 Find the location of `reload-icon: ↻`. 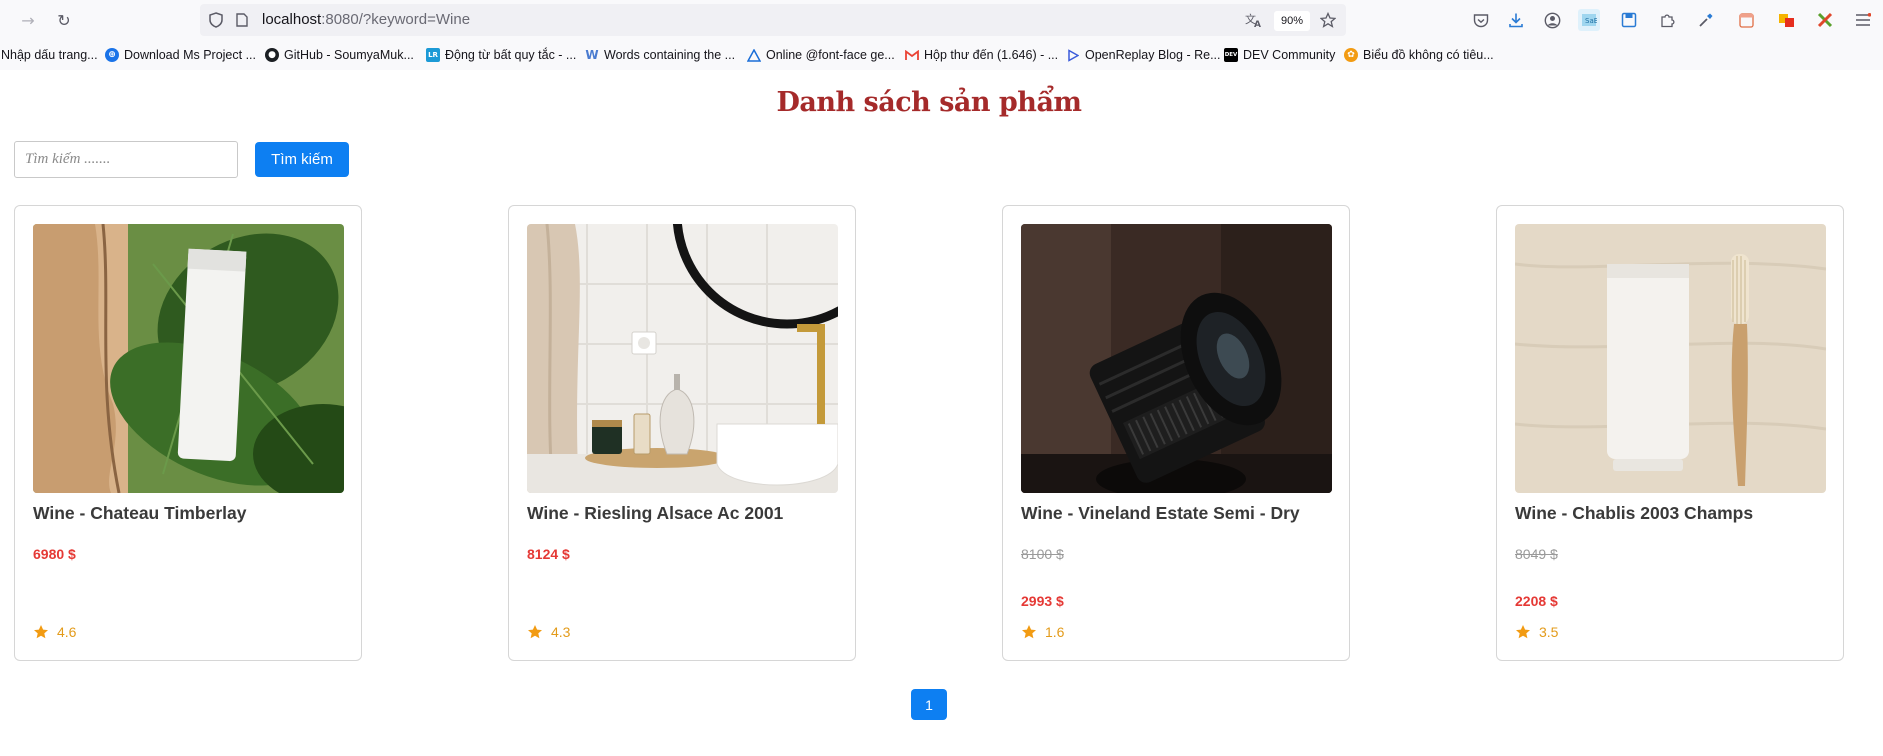

reload-icon: ↻ is located at coordinates (64, 20).